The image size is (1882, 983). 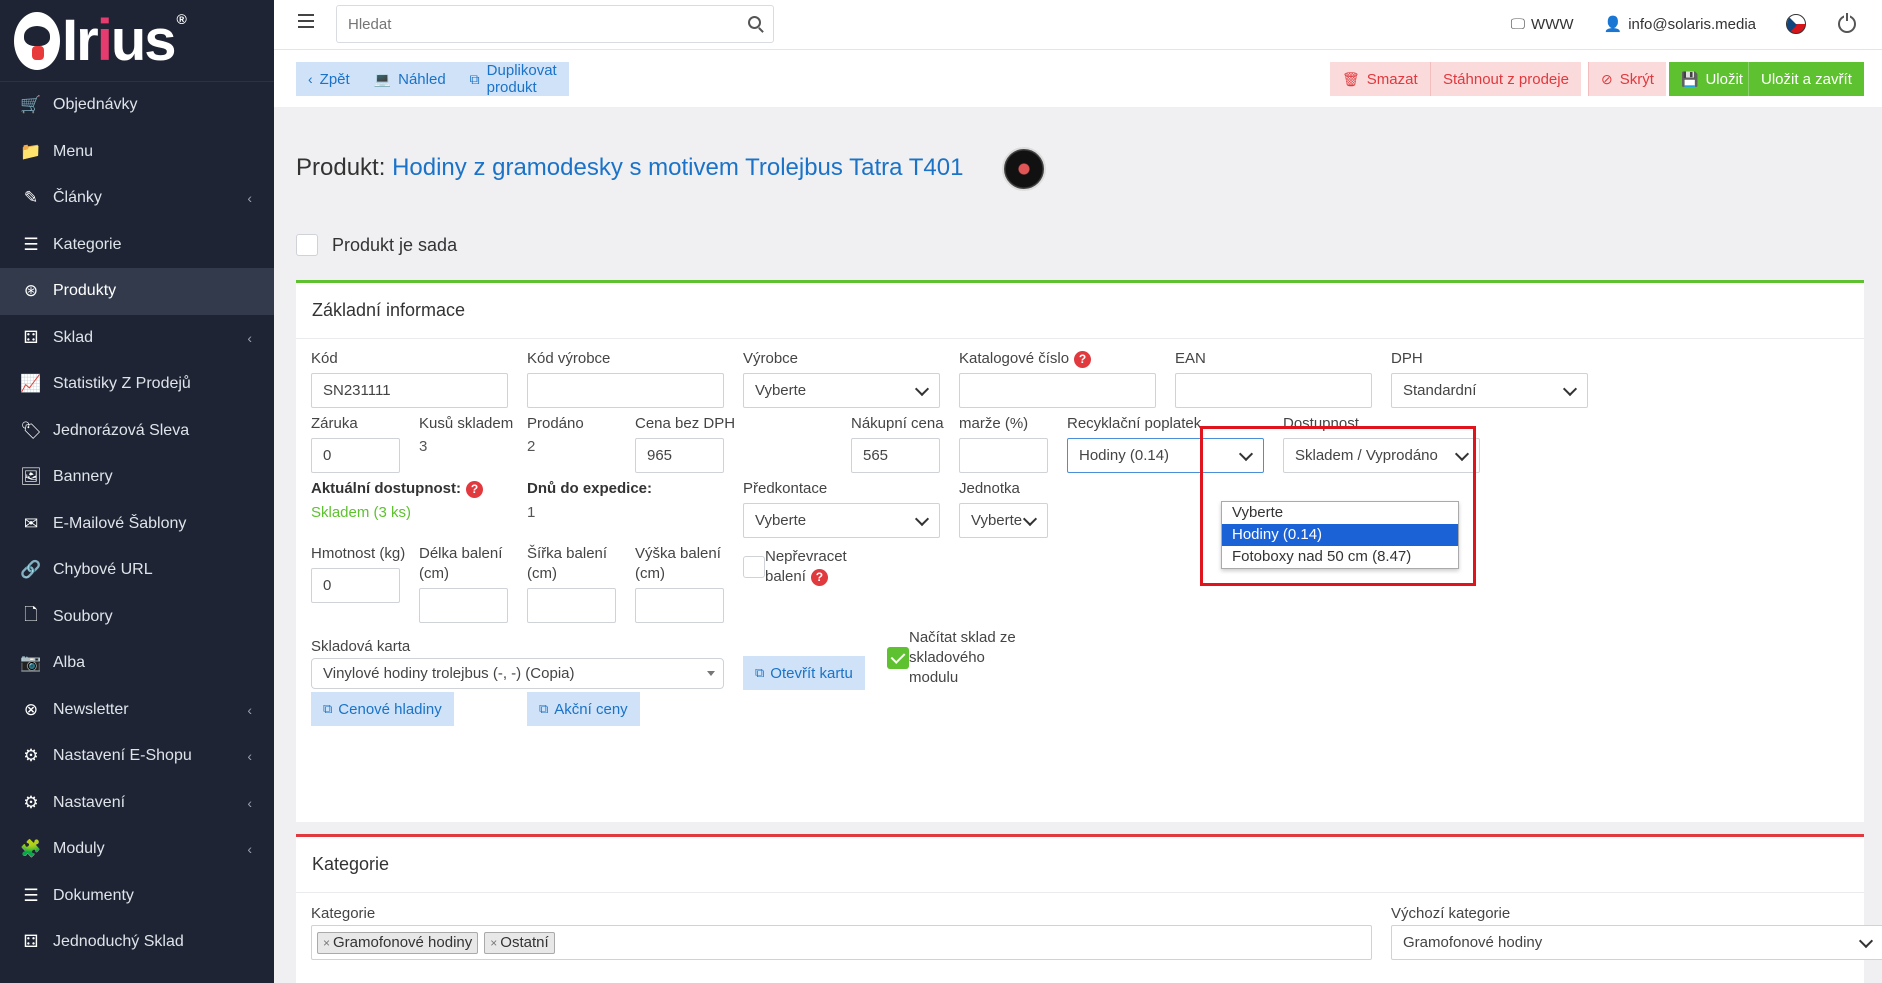 I want to click on open-card-button: ⧉ Otevřít kartu, so click(x=804, y=673).